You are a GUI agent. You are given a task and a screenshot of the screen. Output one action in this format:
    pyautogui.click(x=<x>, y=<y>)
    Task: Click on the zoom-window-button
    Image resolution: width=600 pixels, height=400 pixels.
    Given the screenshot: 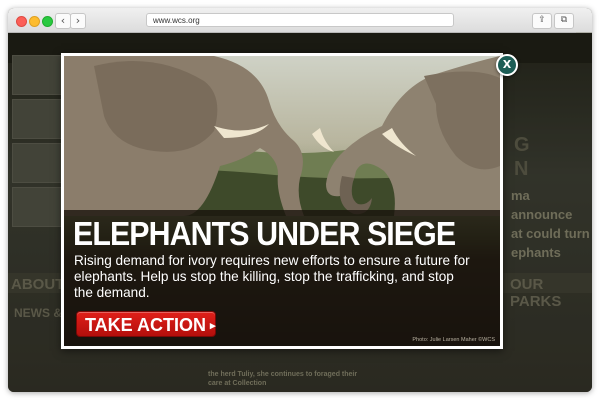 What is the action you would take?
    pyautogui.click(x=47, y=21)
    